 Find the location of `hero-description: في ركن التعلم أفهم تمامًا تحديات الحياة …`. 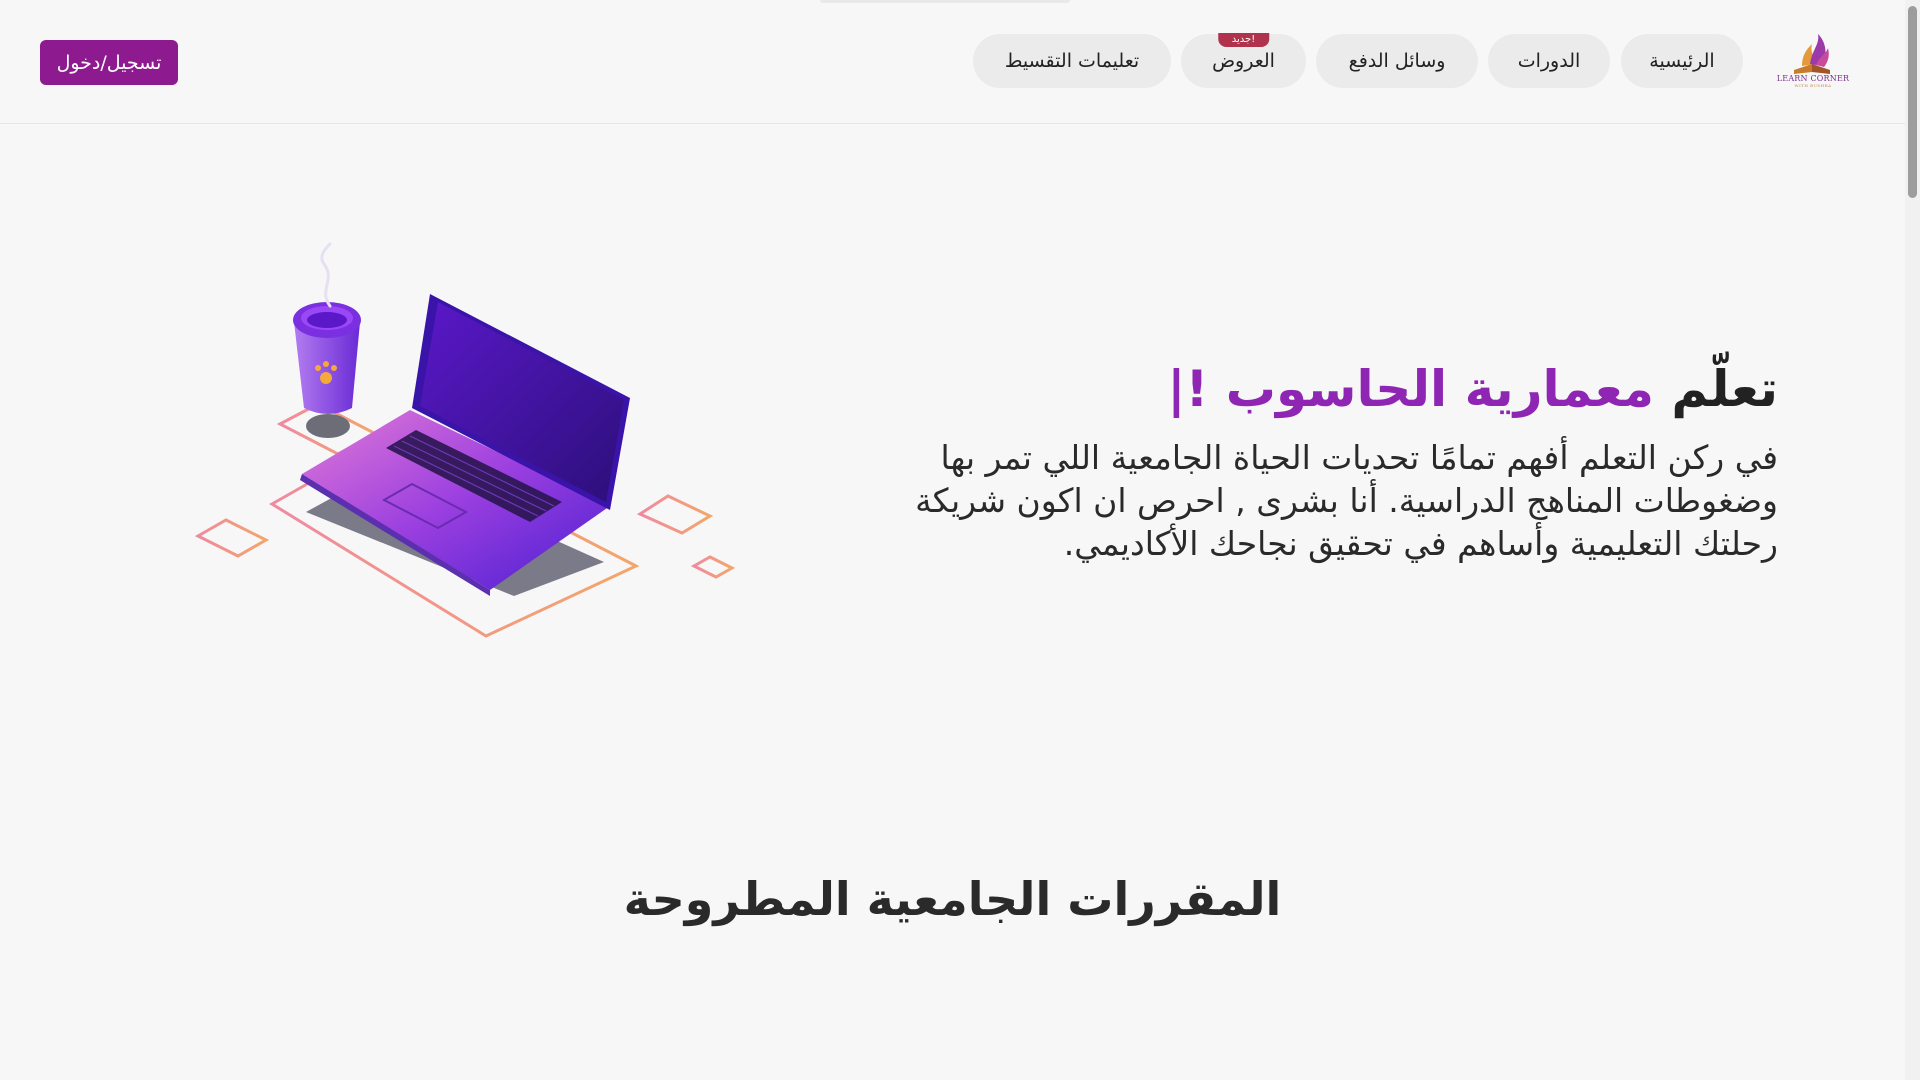

hero-description: في ركن التعلم أفهم تمامًا تحديات الحياة … is located at coordinates (1346, 500).